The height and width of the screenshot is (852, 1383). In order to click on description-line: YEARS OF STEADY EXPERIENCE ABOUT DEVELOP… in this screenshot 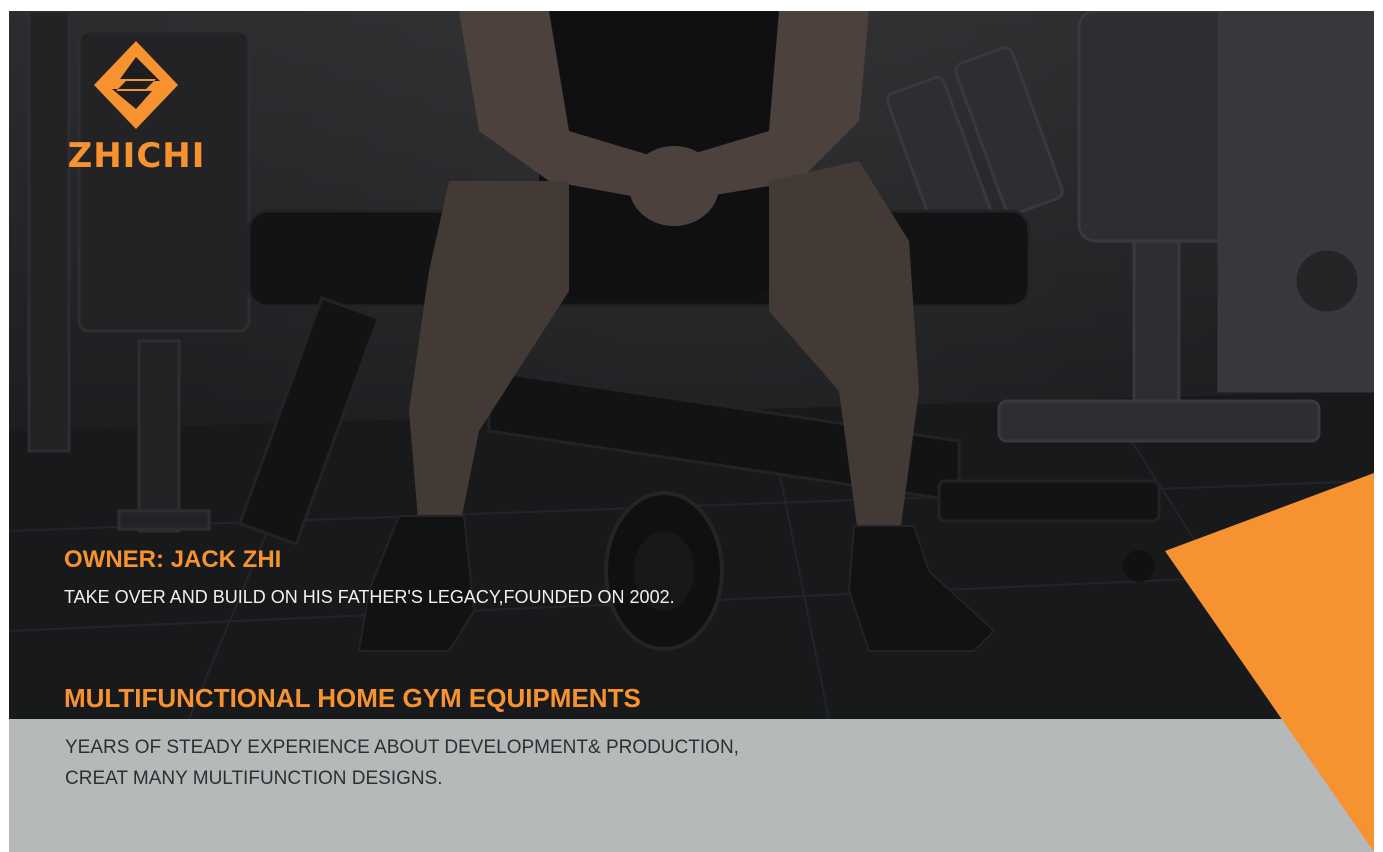, I will do `click(402, 747)`.